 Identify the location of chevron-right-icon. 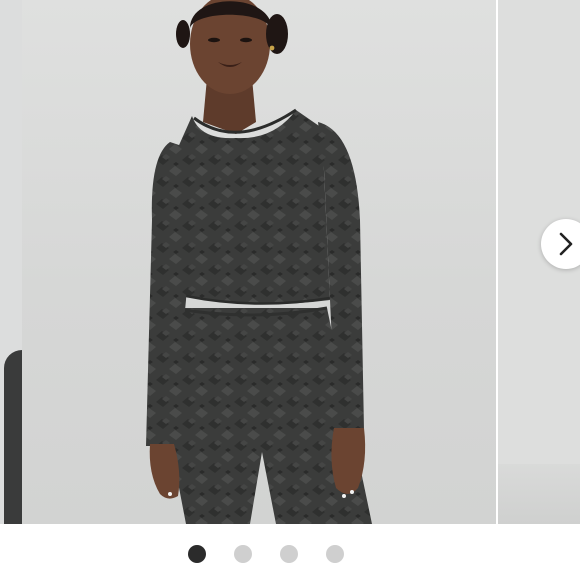
(566, 244).